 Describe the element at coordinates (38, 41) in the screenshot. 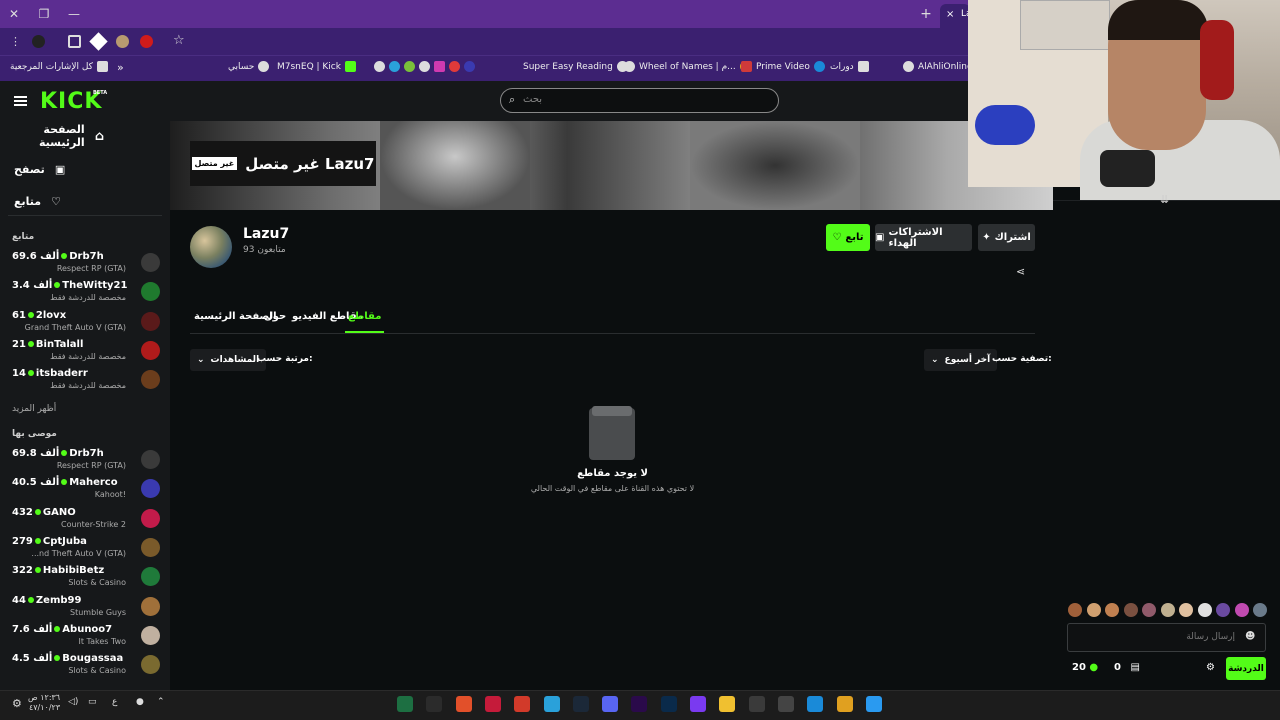

I see `extension-icon` at that location.